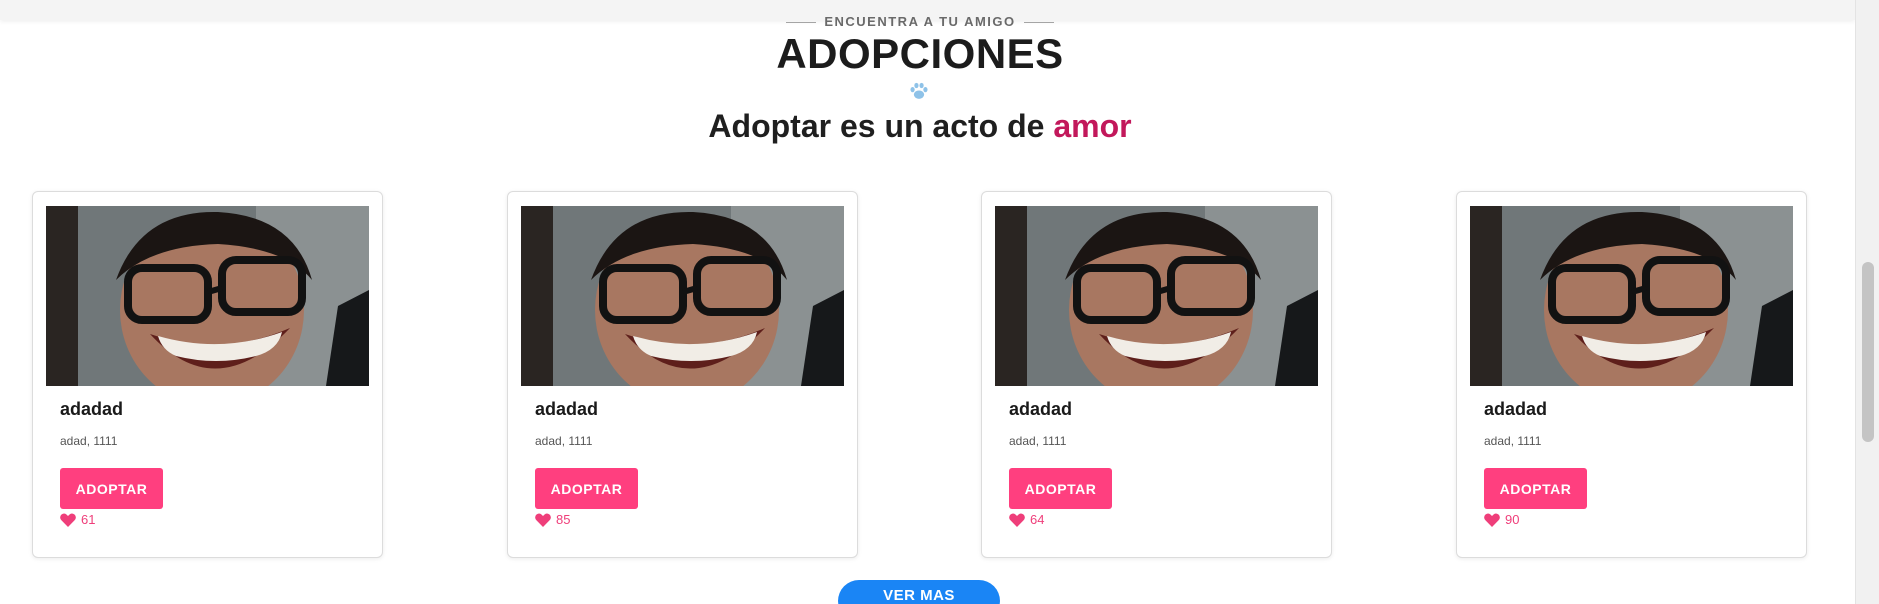  Describe the element at coordinates (1037, 519) in the screenshot. I see `like-count: 64` at that location.